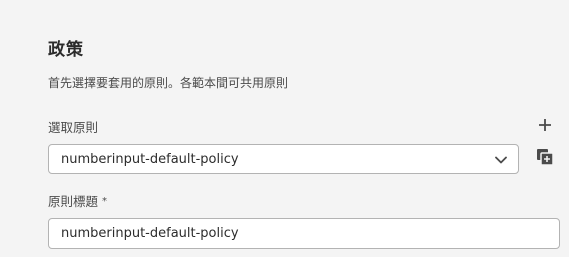  I want to click on policy-title-label: 原則標題 *, so click(77, 200).